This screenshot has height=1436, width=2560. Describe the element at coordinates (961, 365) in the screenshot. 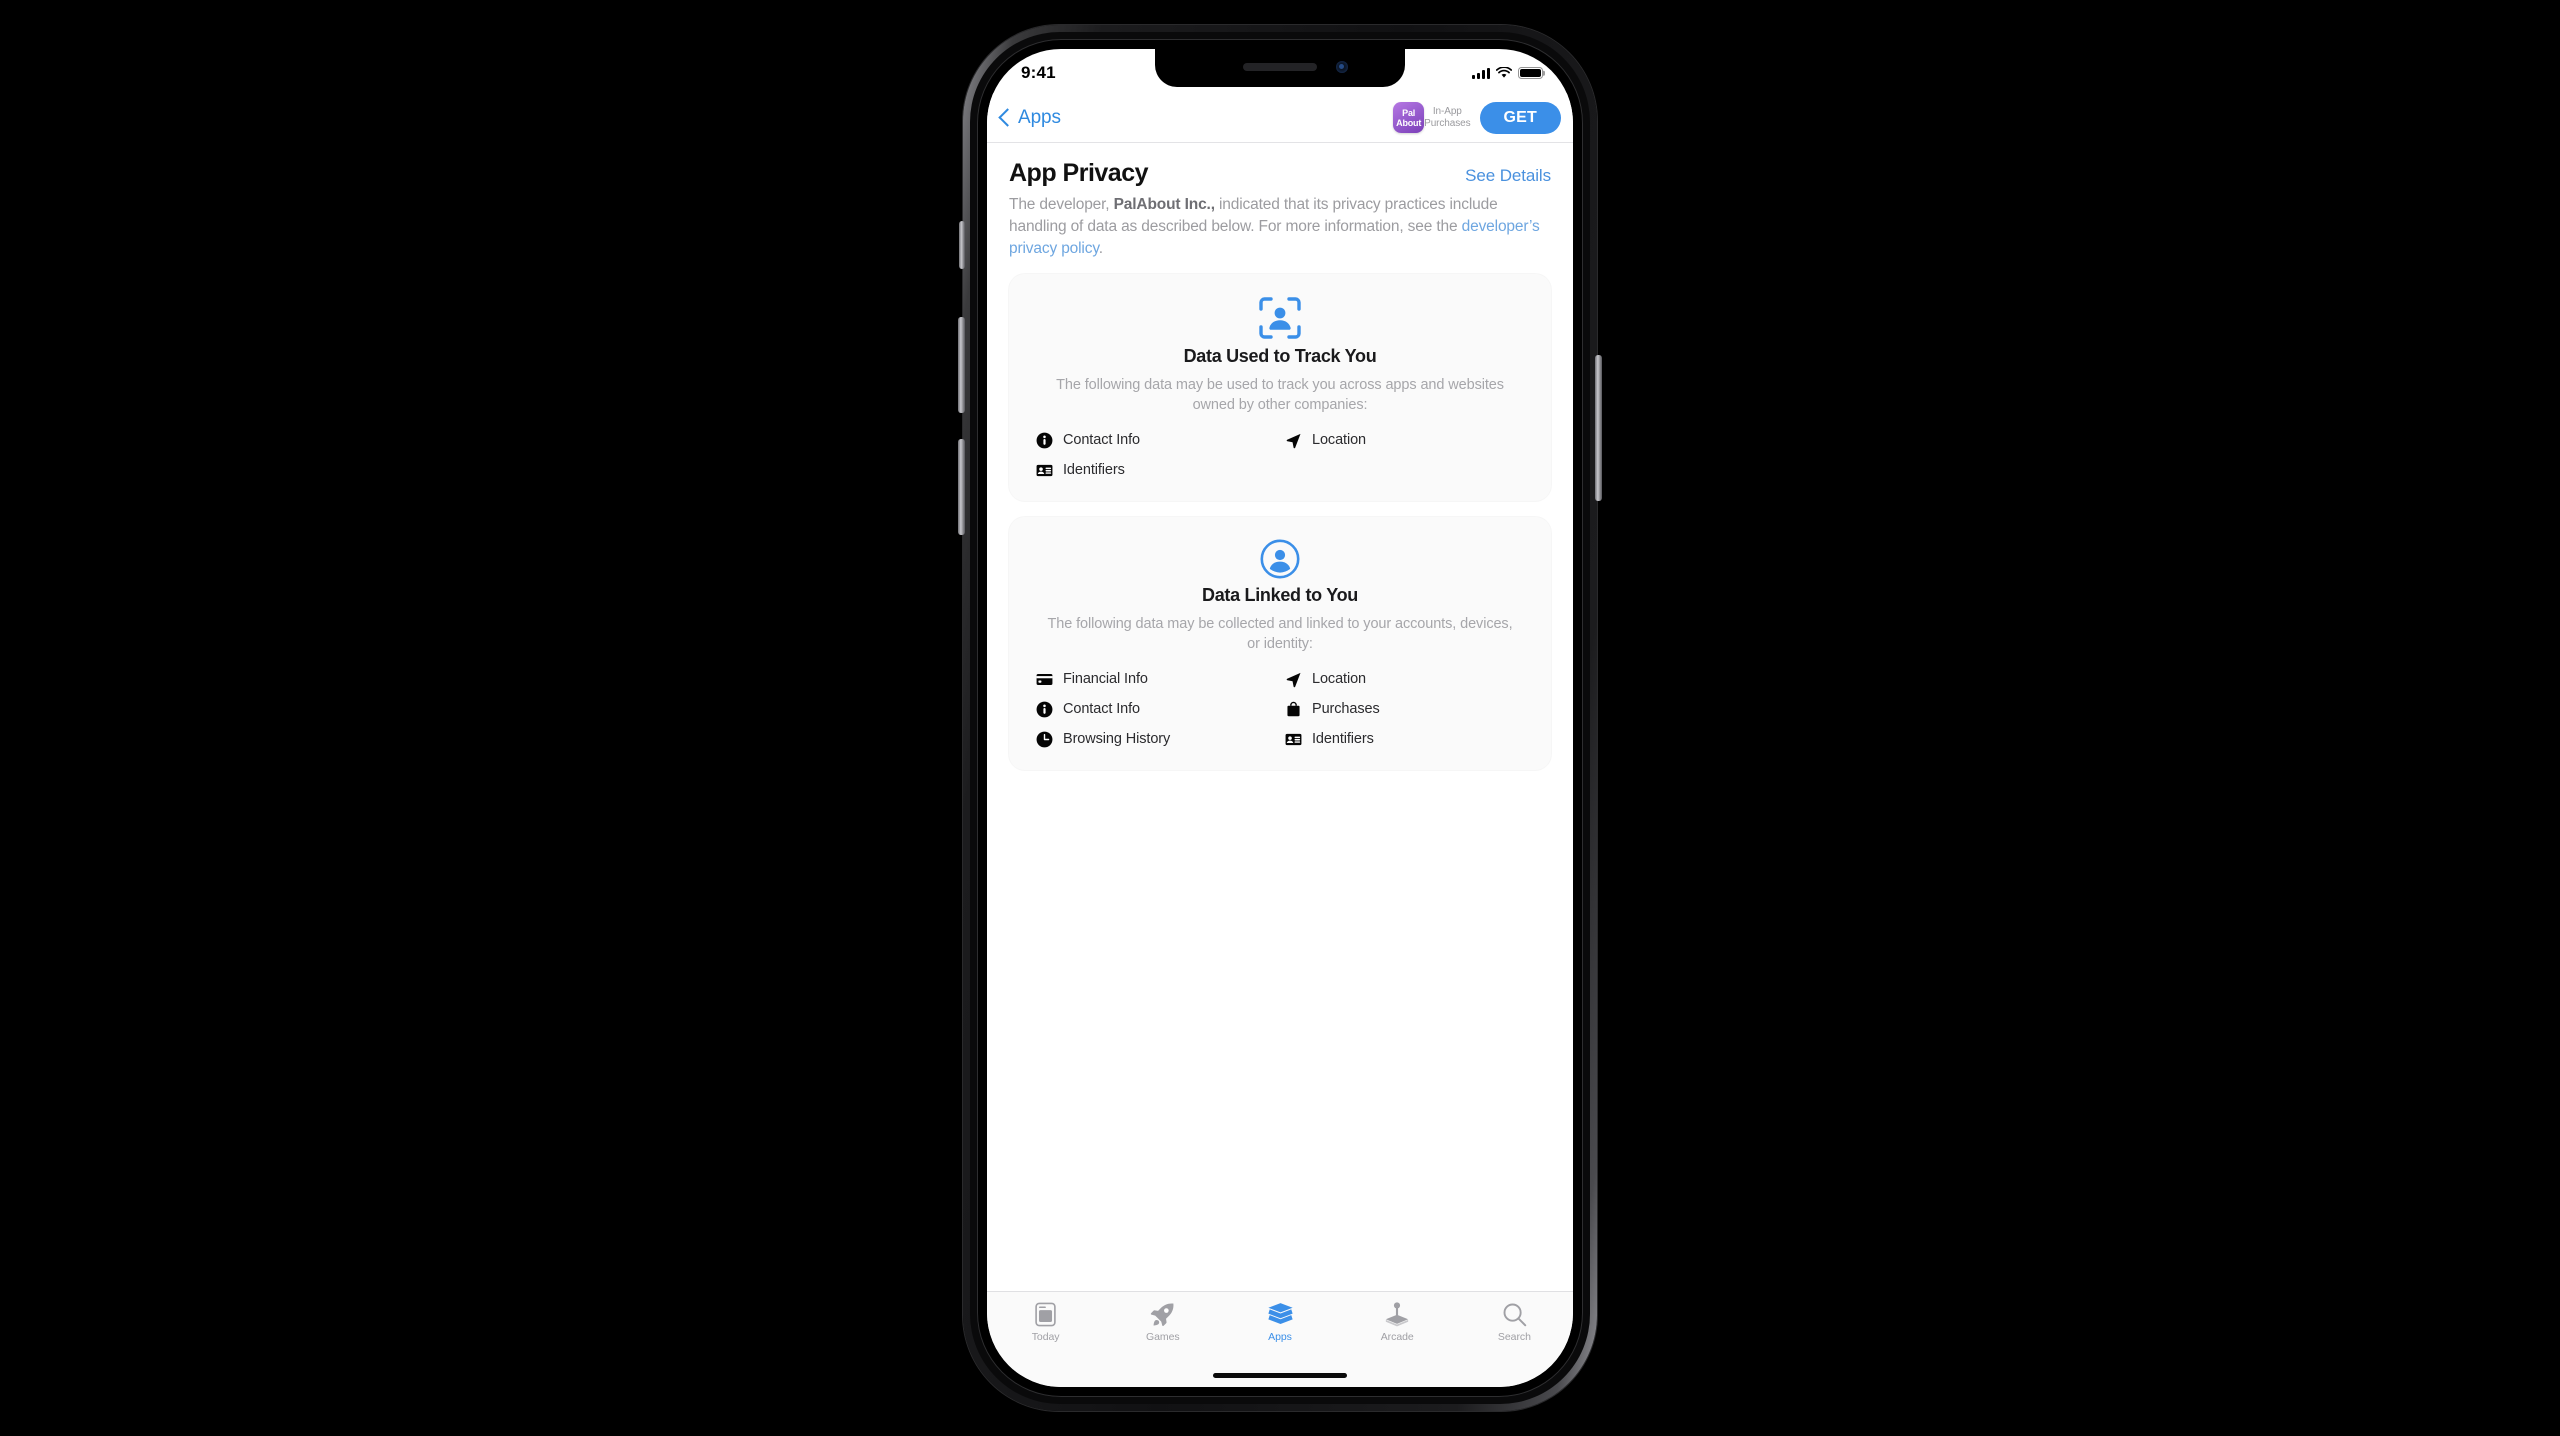

I see `volume-up-button` at that location.